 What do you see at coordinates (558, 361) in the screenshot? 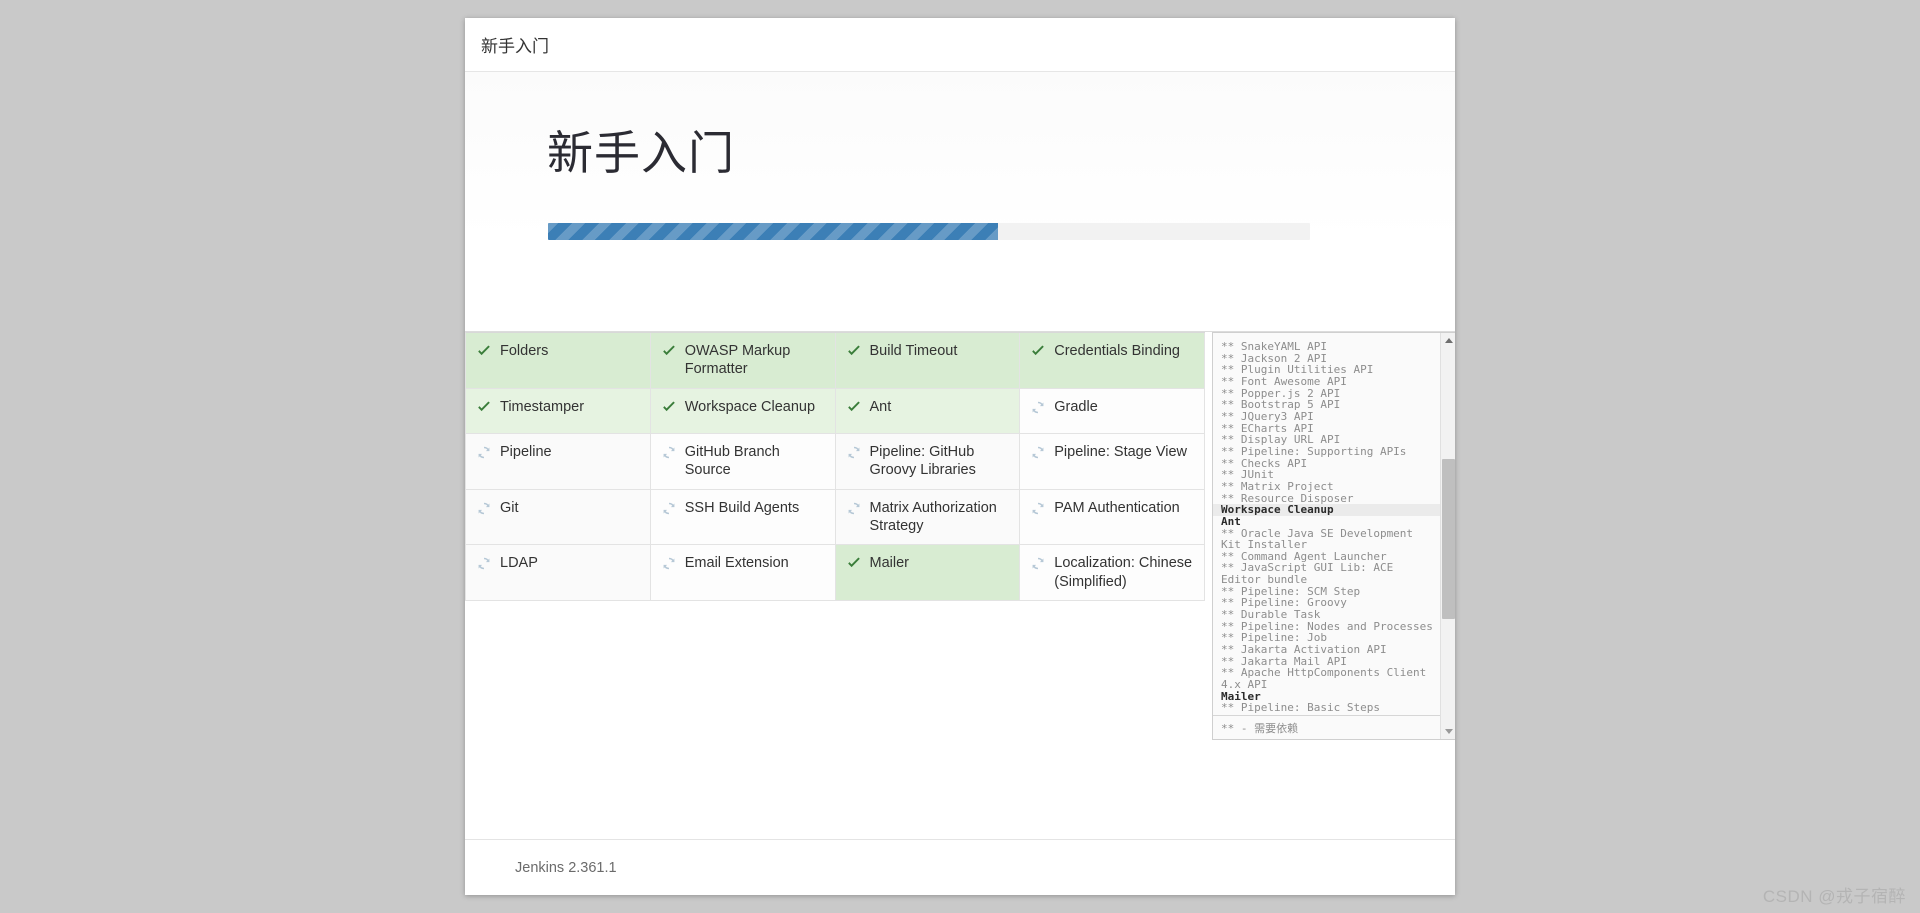
I see `plugin-cell: Folders` at bounding box center [558, 361].